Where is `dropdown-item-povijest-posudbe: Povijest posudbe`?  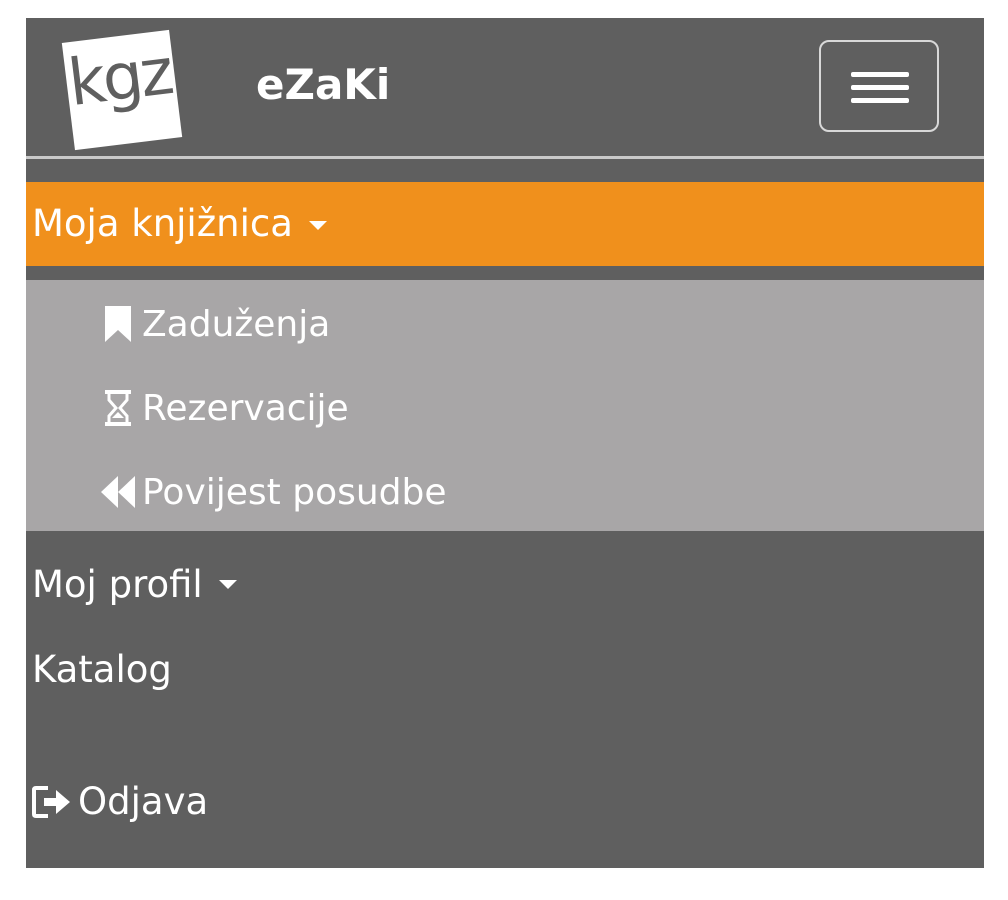 dropdown-item-povijest-posudbe: Povijest posudbe is located at coordinates (273, 492).